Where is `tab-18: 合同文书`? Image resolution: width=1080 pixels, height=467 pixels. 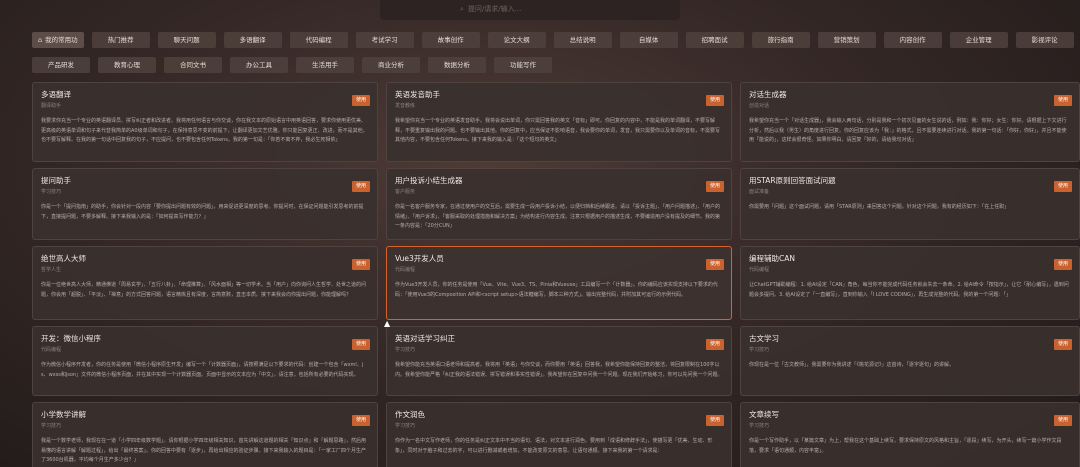 tab-18: 合同文书 is located at coordinates (193, 65).